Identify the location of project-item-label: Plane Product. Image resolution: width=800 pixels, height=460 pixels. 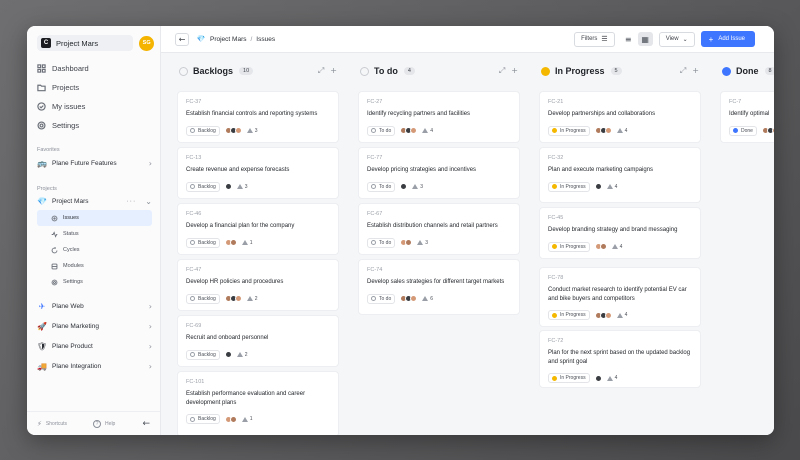
(72, 346).